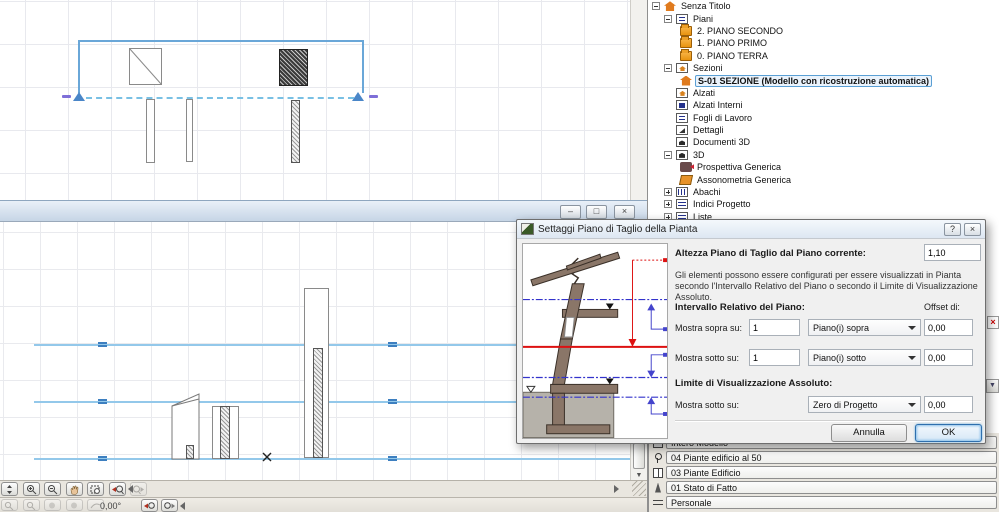 The image size is (999, 512). What do you see at coordinates (624, 212) in the screenshot?
I see `close-button: ×` at bounding box center [624, 212].